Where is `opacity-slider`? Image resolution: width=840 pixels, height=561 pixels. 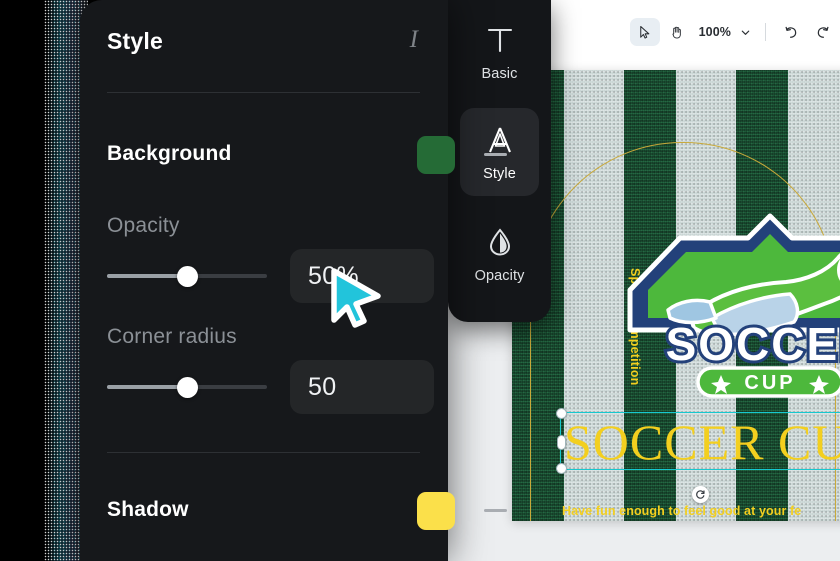
opacity-slider is located at coordinates (187, 276).